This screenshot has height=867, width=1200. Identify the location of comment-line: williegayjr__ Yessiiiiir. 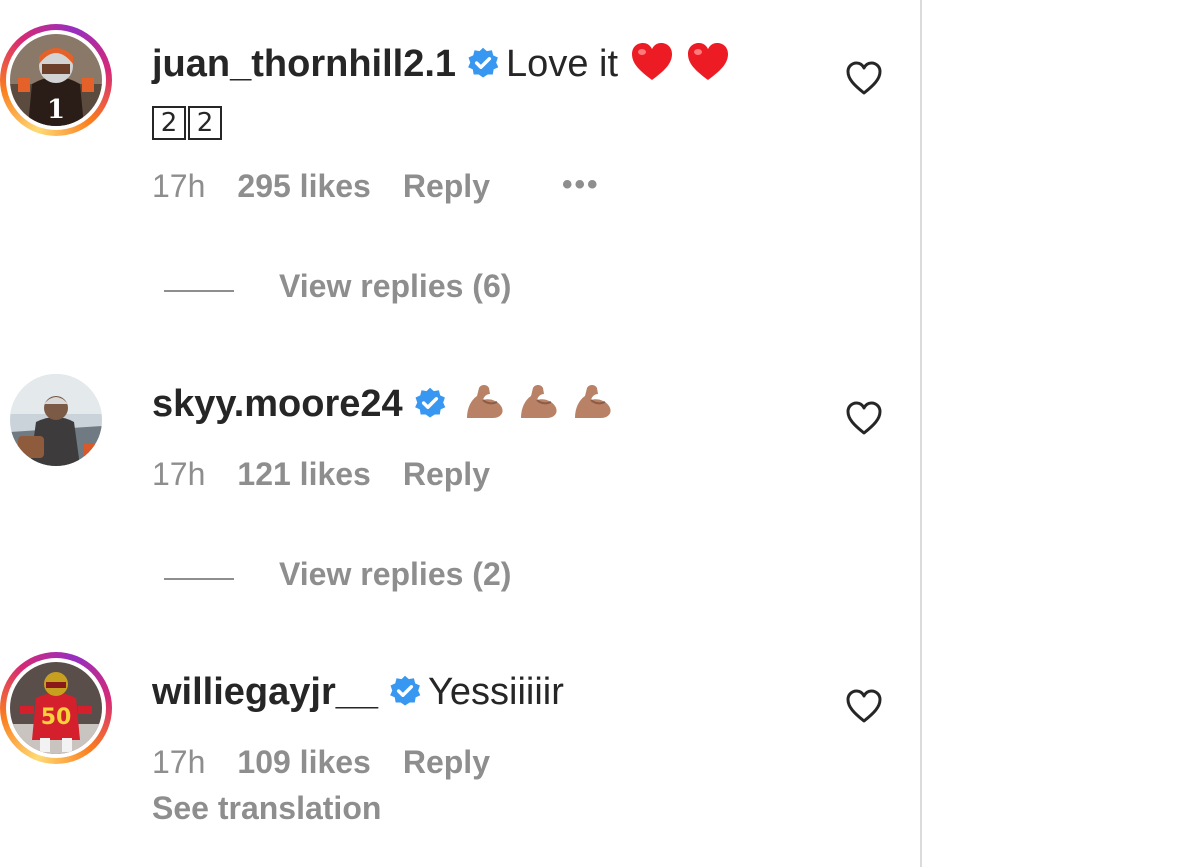
(358, 692).